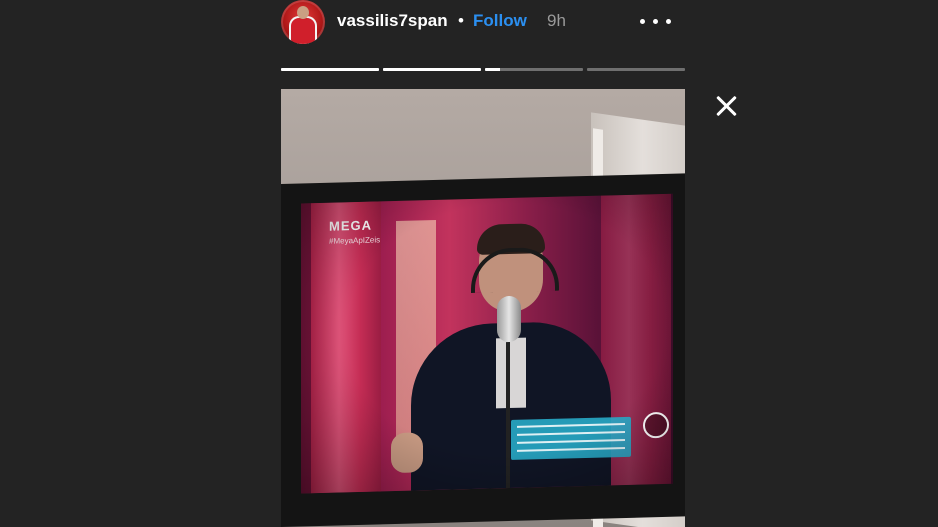  What do you see at coordinates (407, 453) in the screenshot?
I see `hand-graphic` at bounding box center [407, 453].